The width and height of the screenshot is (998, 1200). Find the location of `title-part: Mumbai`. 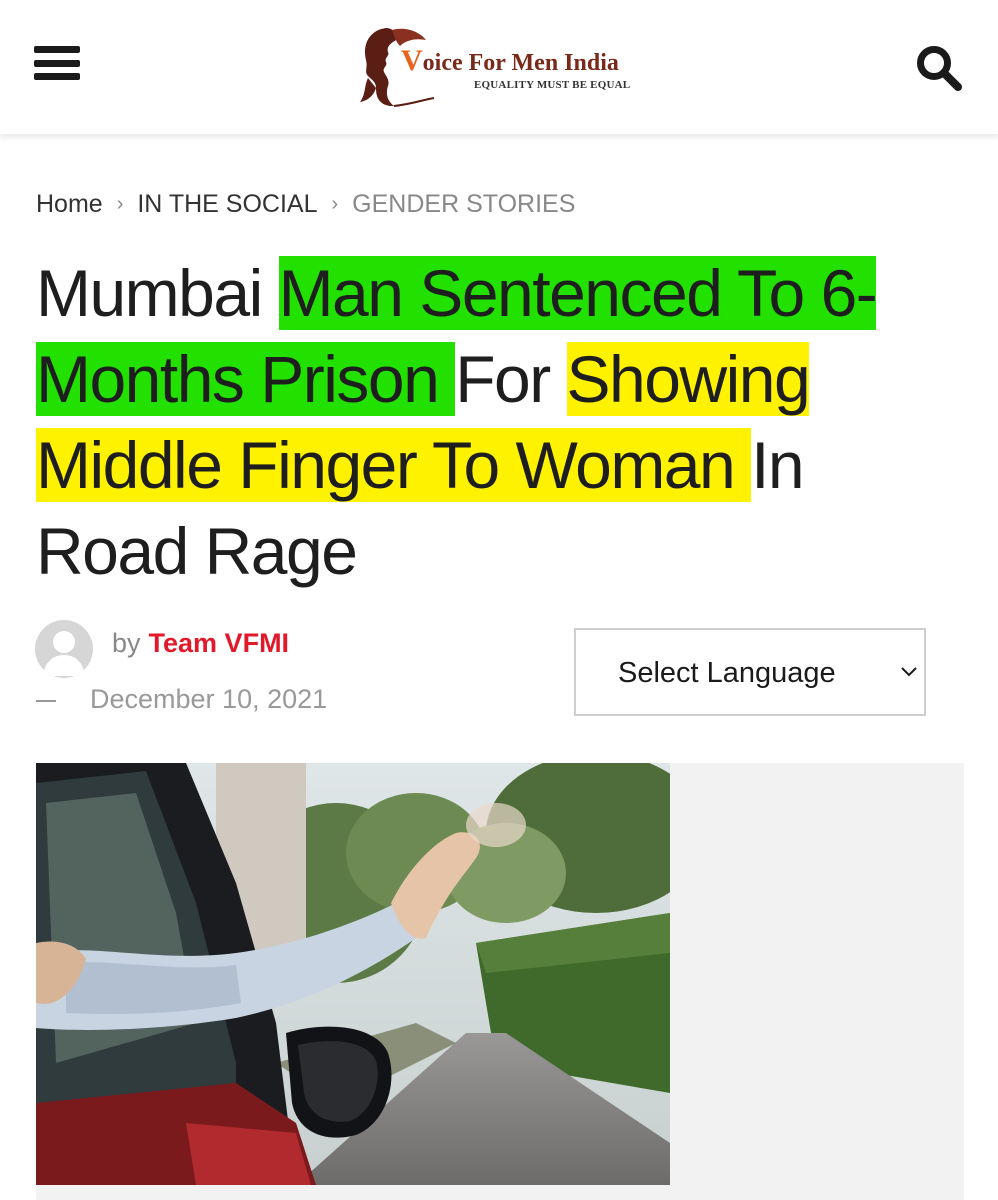

title-part: Mumbai is located at coordinates (157, 293).